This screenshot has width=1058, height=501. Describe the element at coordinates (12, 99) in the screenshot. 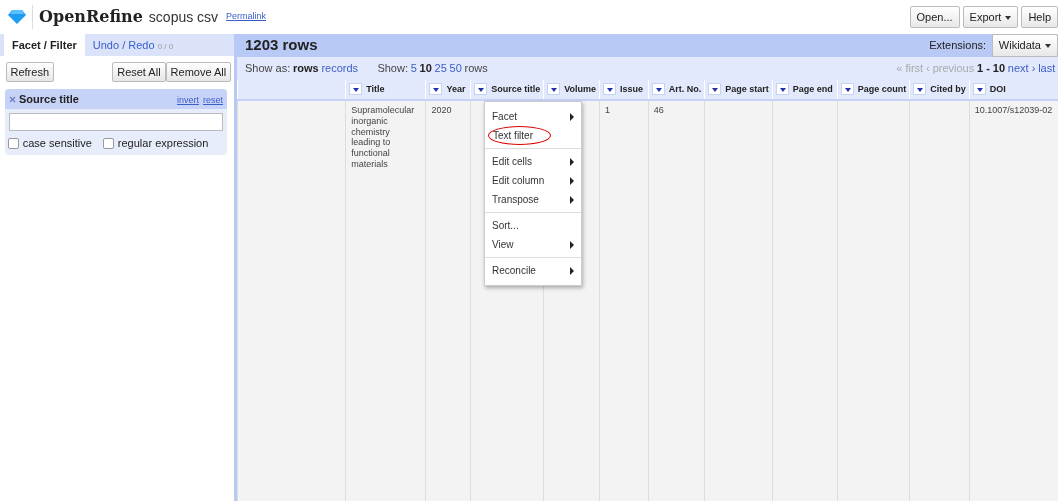

I see `close-icon` at that location.